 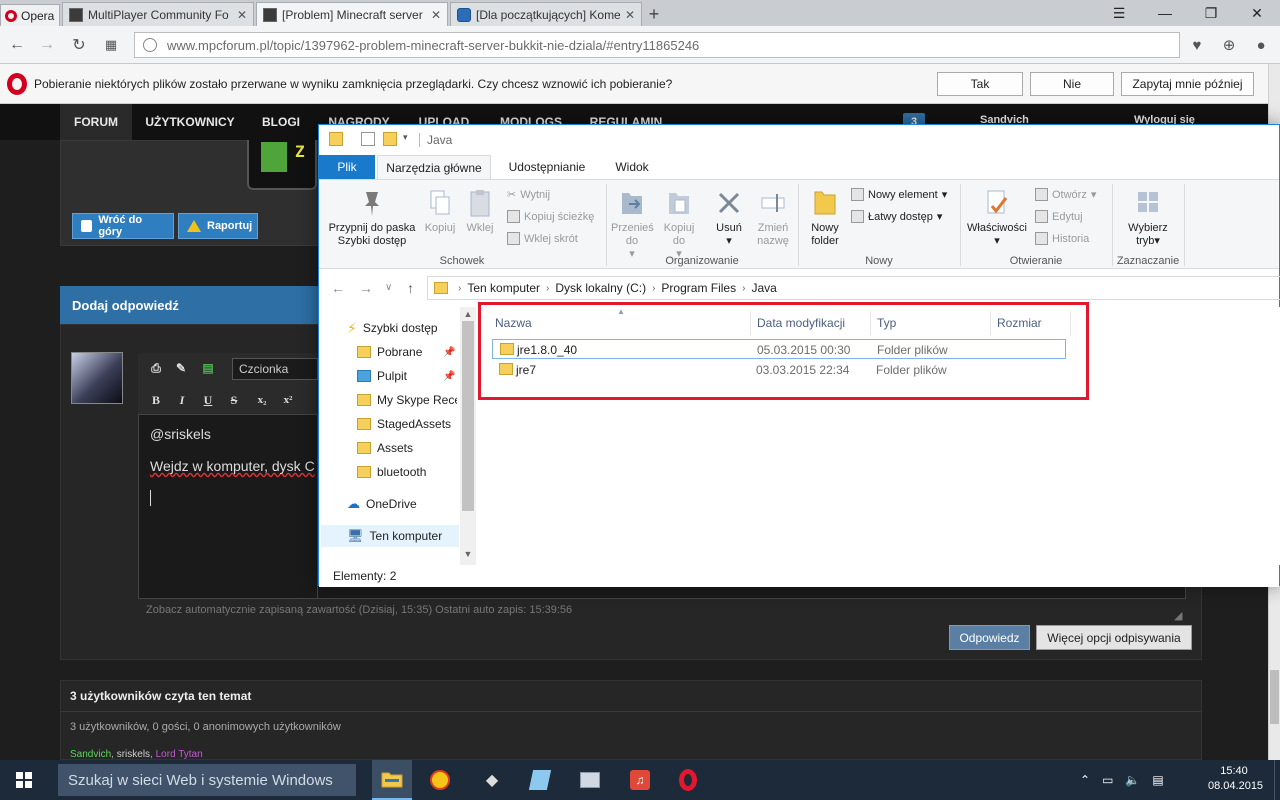 I want to click on nav-item-onedrive: ☁ OneDrive, so click(x=402, y=504).